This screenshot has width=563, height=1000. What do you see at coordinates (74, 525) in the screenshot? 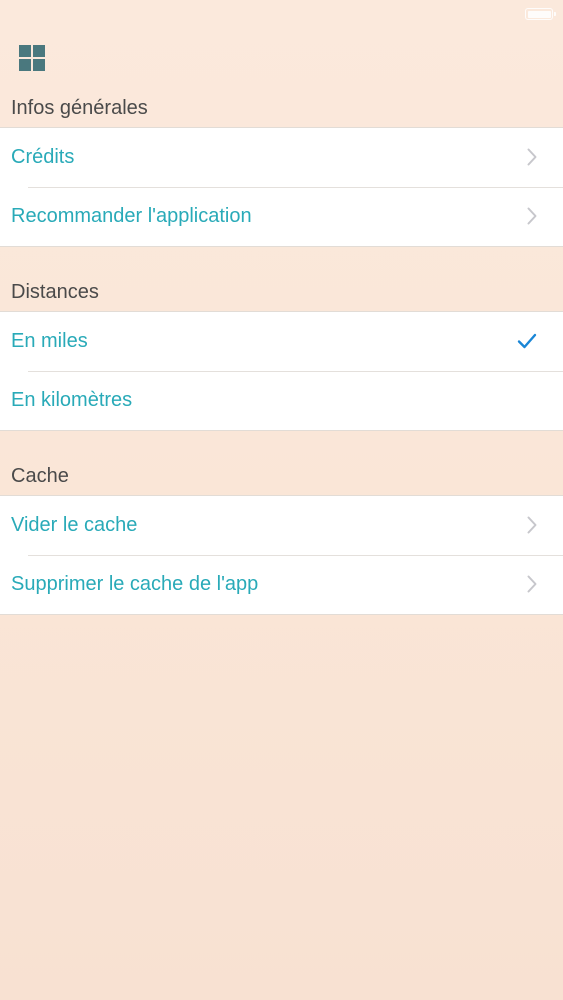
I see `row-label: Vider le cache` at bounding box center [74, 525].